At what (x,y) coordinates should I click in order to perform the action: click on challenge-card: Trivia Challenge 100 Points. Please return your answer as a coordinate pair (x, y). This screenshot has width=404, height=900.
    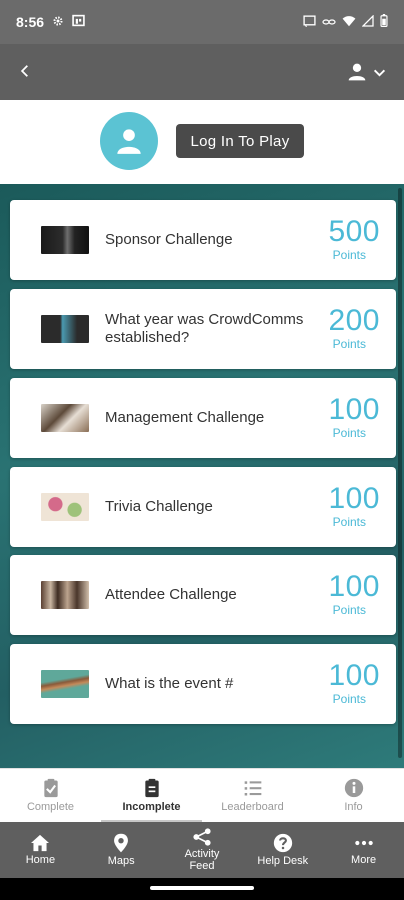
    Looking at the image, I should click on (203, 507).